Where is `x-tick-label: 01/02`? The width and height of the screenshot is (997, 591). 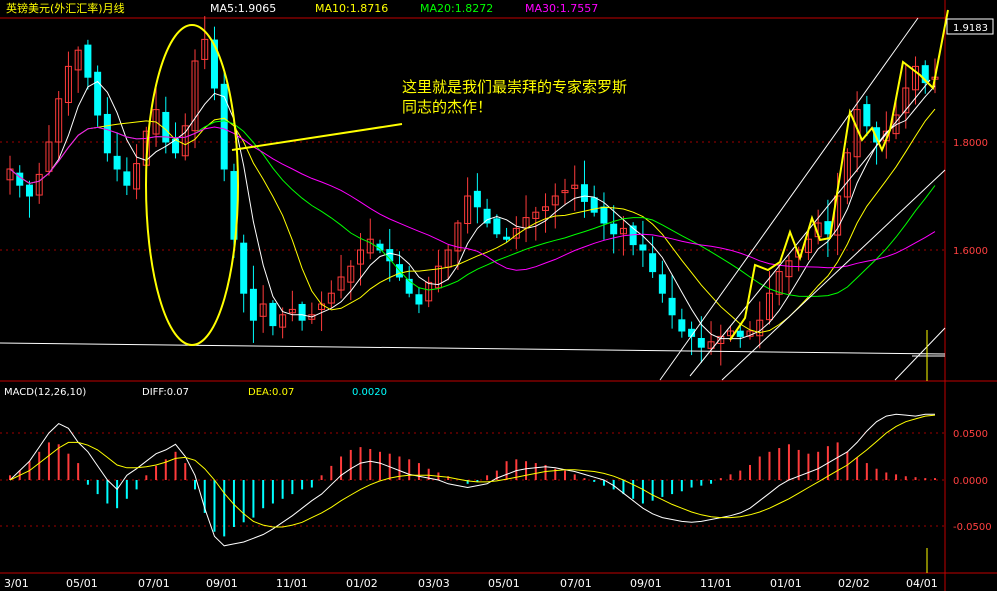 x-tick-label: 01/02 is located at coordinates (362, 583).